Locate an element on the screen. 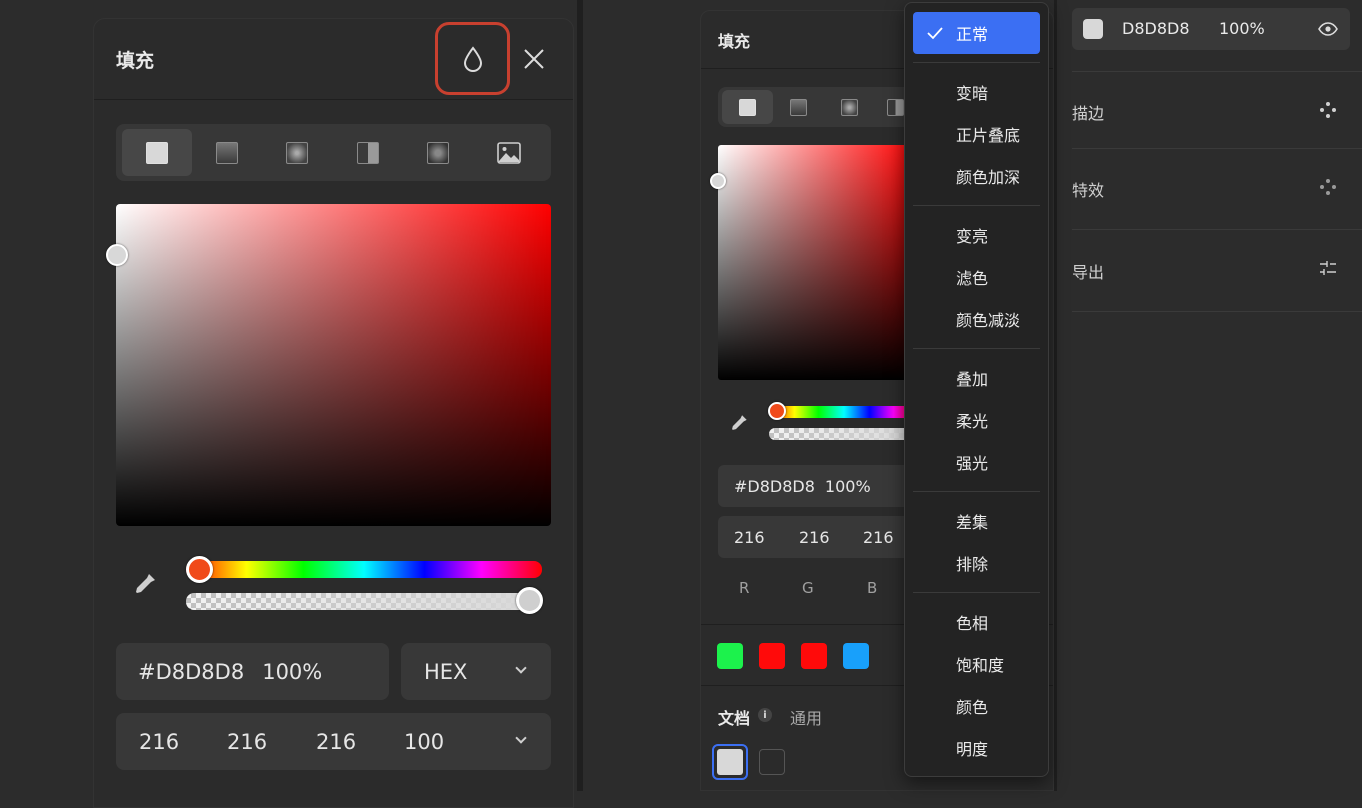 This screenshot has width=1362, height=808. menu-item-soft-light: 柔光 is located at coordinates (976, 420).